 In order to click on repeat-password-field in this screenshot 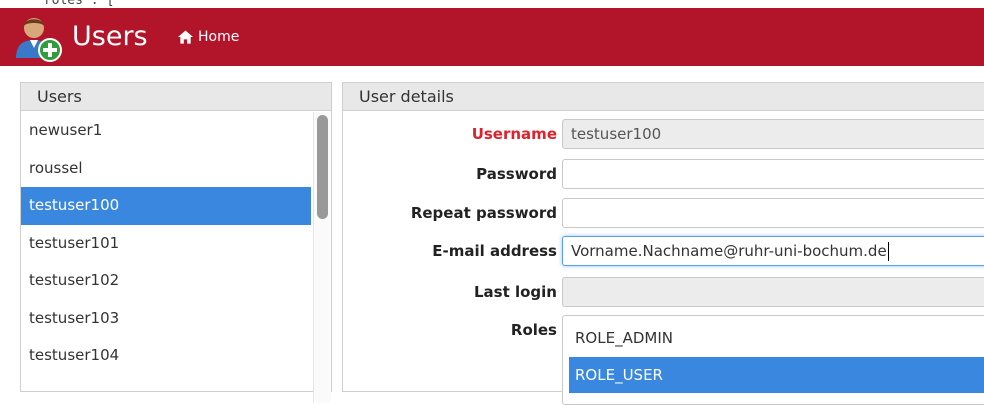, I will do `click(773, 213)`.